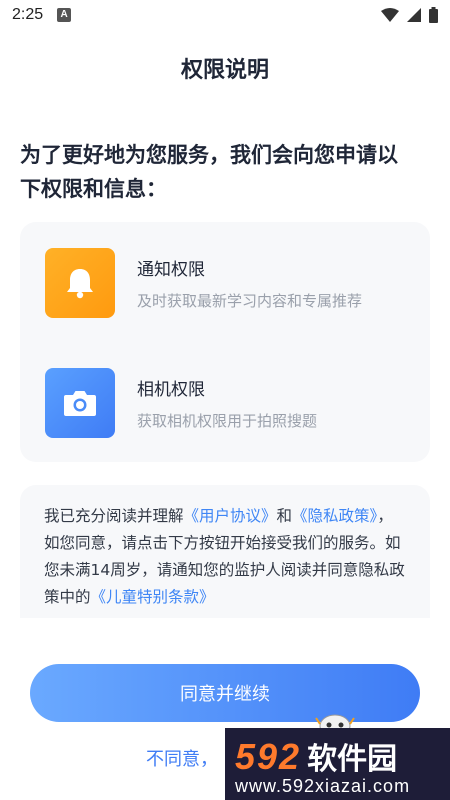 This screenshot has width=450, height=800. Describe the element at coordinates (182, 758) in the screenshot. I see `disagree-button: 不同意，` at that location.